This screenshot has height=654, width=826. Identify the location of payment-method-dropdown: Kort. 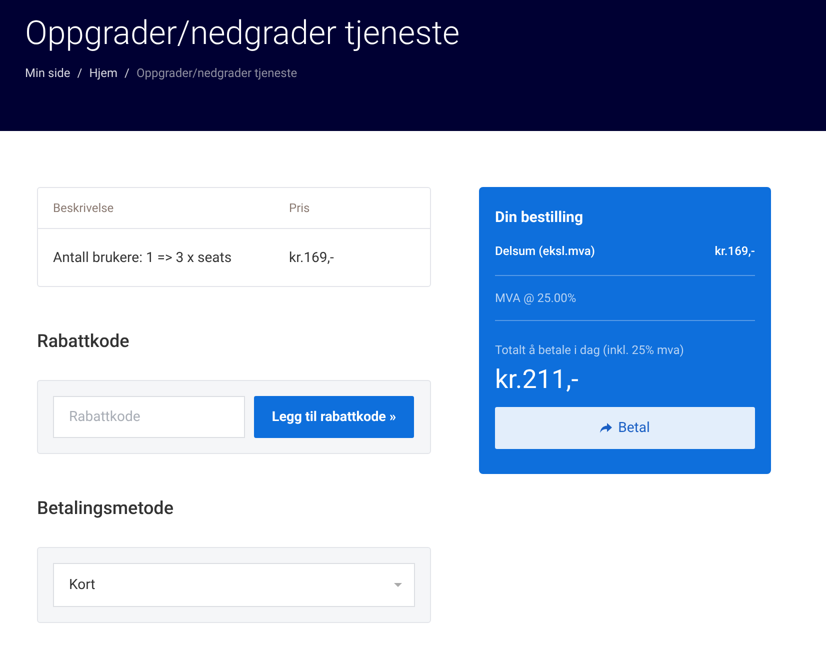
(234, 585).